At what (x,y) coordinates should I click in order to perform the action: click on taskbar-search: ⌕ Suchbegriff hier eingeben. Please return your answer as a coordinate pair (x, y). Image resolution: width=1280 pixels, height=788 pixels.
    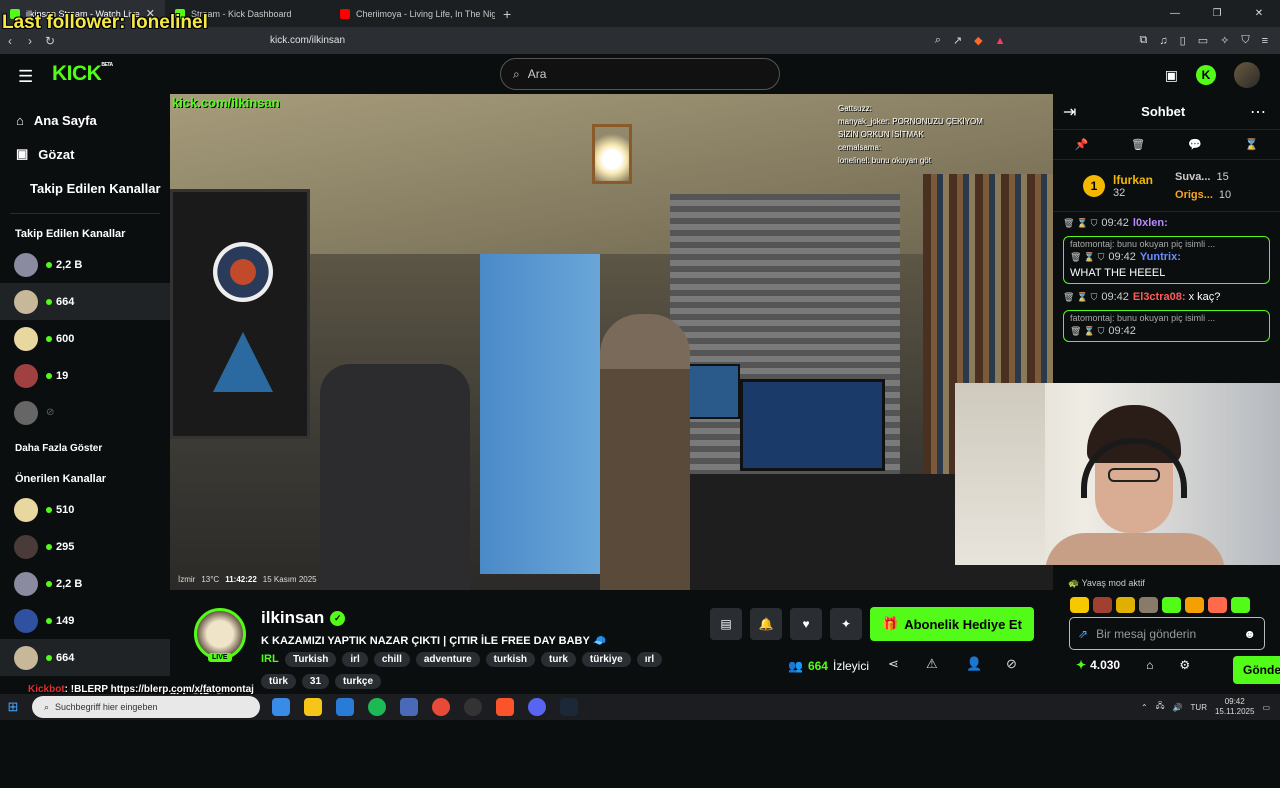
    Looking at the image, I should click on (146, 707).